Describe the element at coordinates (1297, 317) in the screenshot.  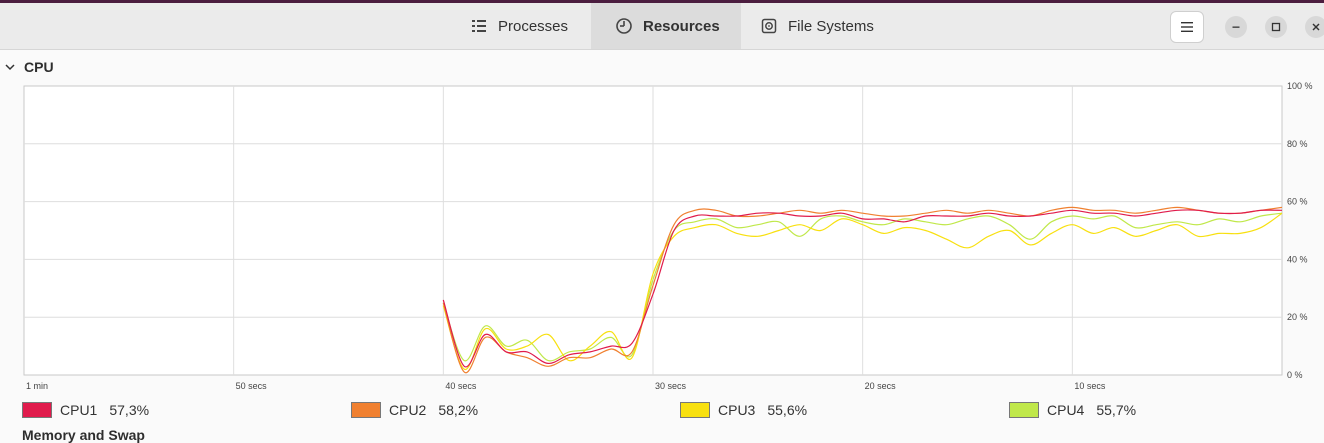
I see `chart-y-tick-label: 20 %` at that location.